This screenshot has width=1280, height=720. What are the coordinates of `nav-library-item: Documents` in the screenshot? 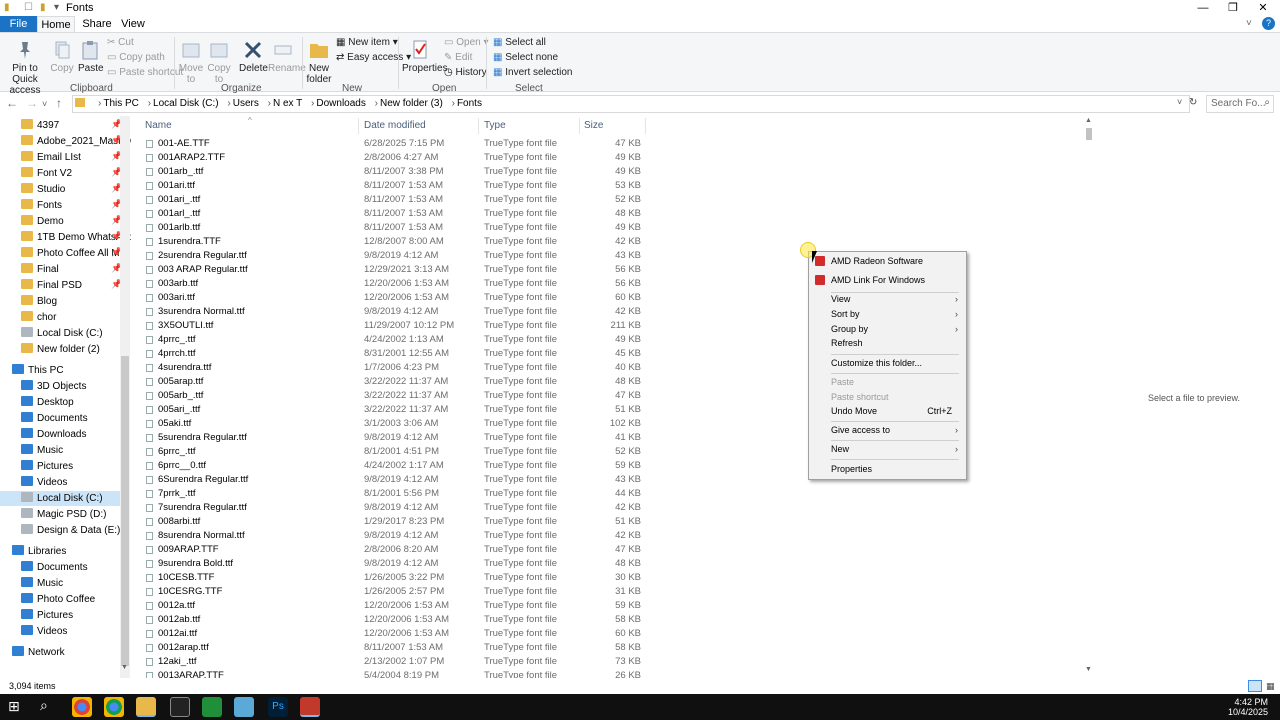 It's located at (54, 567).